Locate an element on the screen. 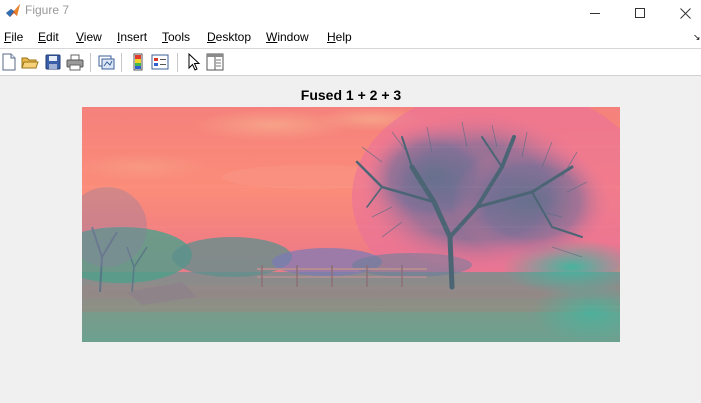 This screenshot has height=403, width=701. menu-desktop: Desktop is located at coordinates (229, 37).